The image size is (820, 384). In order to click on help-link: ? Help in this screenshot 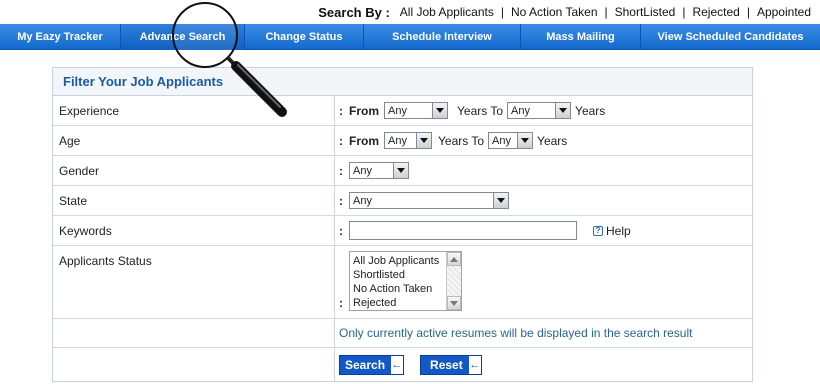, I will do `click(612, 231)`.